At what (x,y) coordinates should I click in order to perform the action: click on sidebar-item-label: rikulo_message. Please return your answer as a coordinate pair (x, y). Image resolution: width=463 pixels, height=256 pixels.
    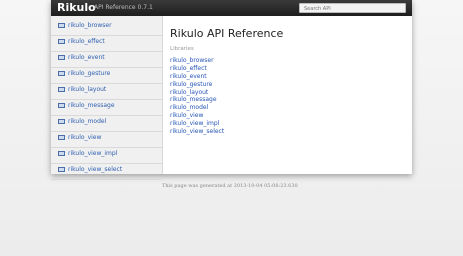
    Looking at the image, I should click on (91, 105).